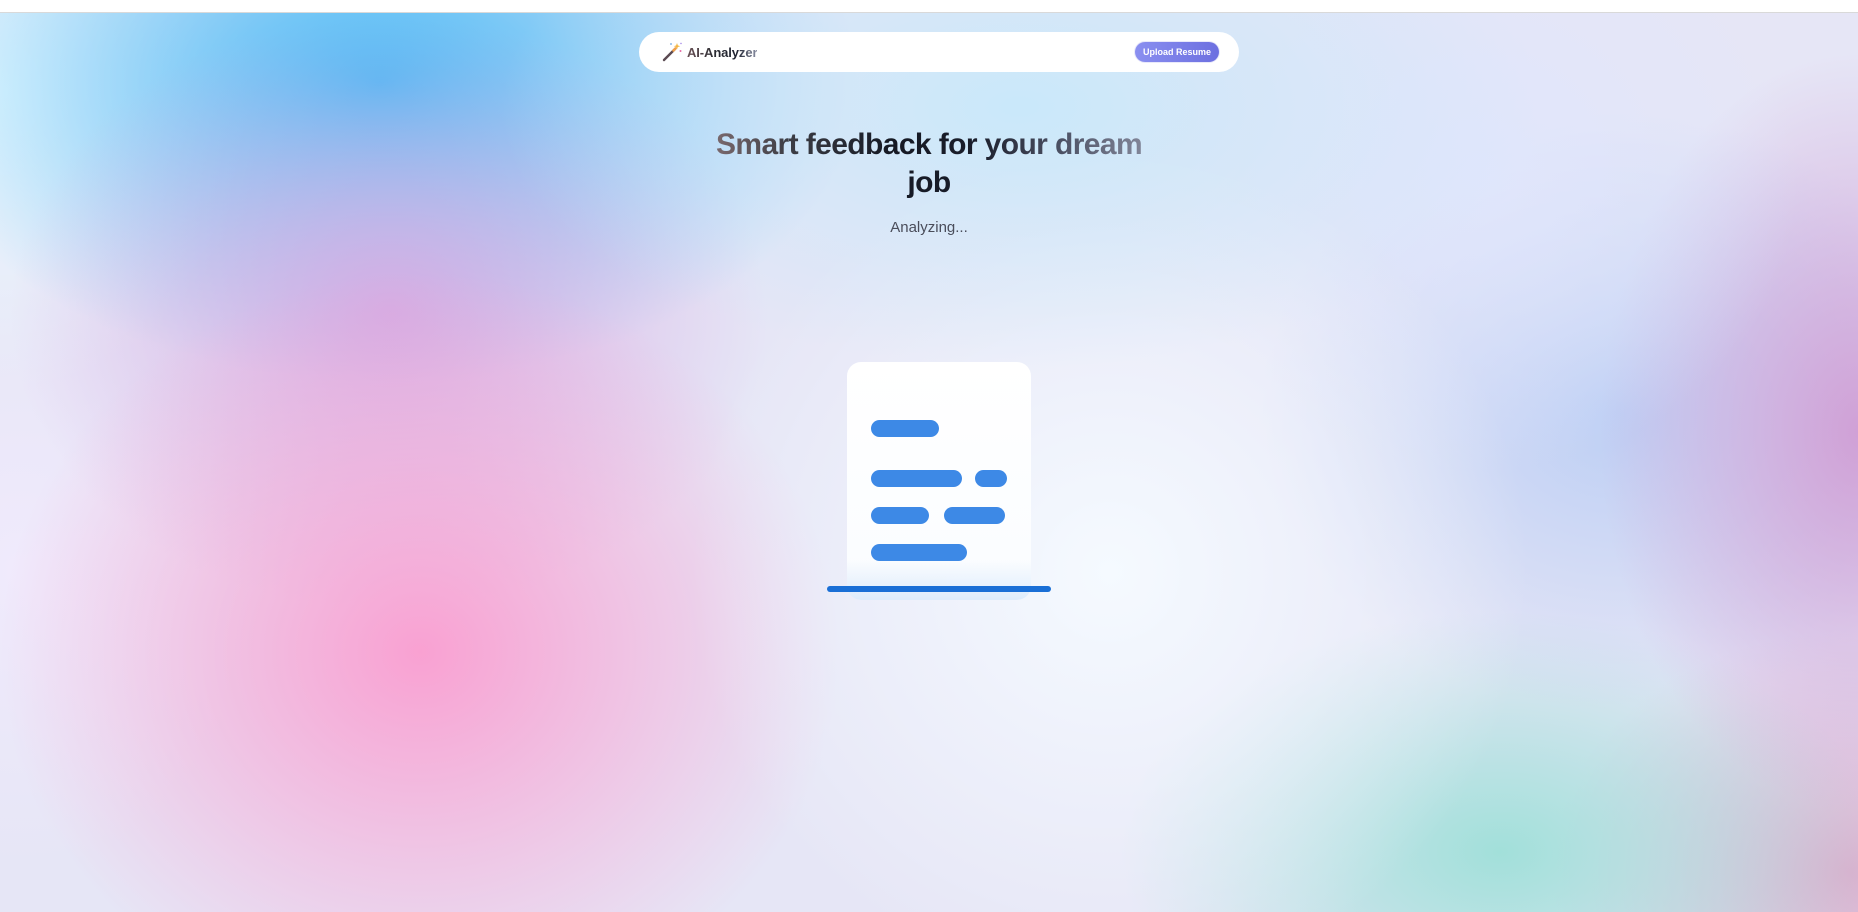  I want to click on resume-document-icon, so click(939, 481).